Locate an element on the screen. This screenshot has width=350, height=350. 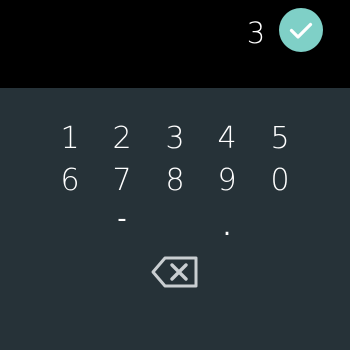
key-8: 8 is located at coordinates (175, 181).